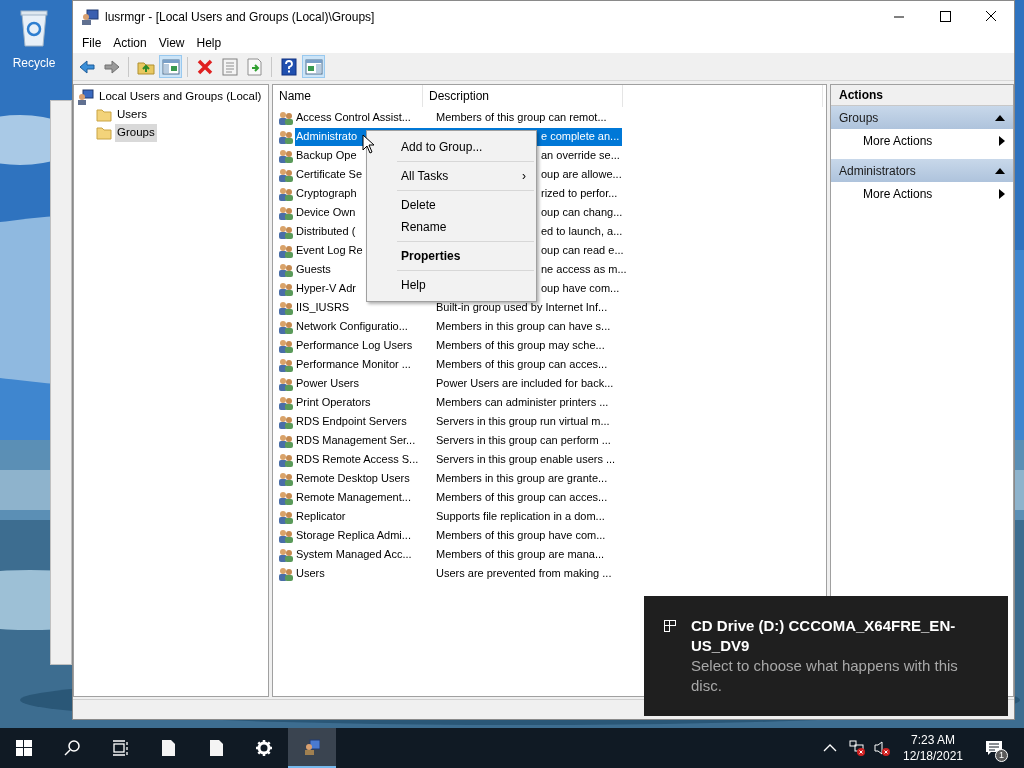 The height and width of the screenshot is (768, 1024). Describe the element at coordinates (523, 96) in the screenshot. I see `column-header: Description` at that location.